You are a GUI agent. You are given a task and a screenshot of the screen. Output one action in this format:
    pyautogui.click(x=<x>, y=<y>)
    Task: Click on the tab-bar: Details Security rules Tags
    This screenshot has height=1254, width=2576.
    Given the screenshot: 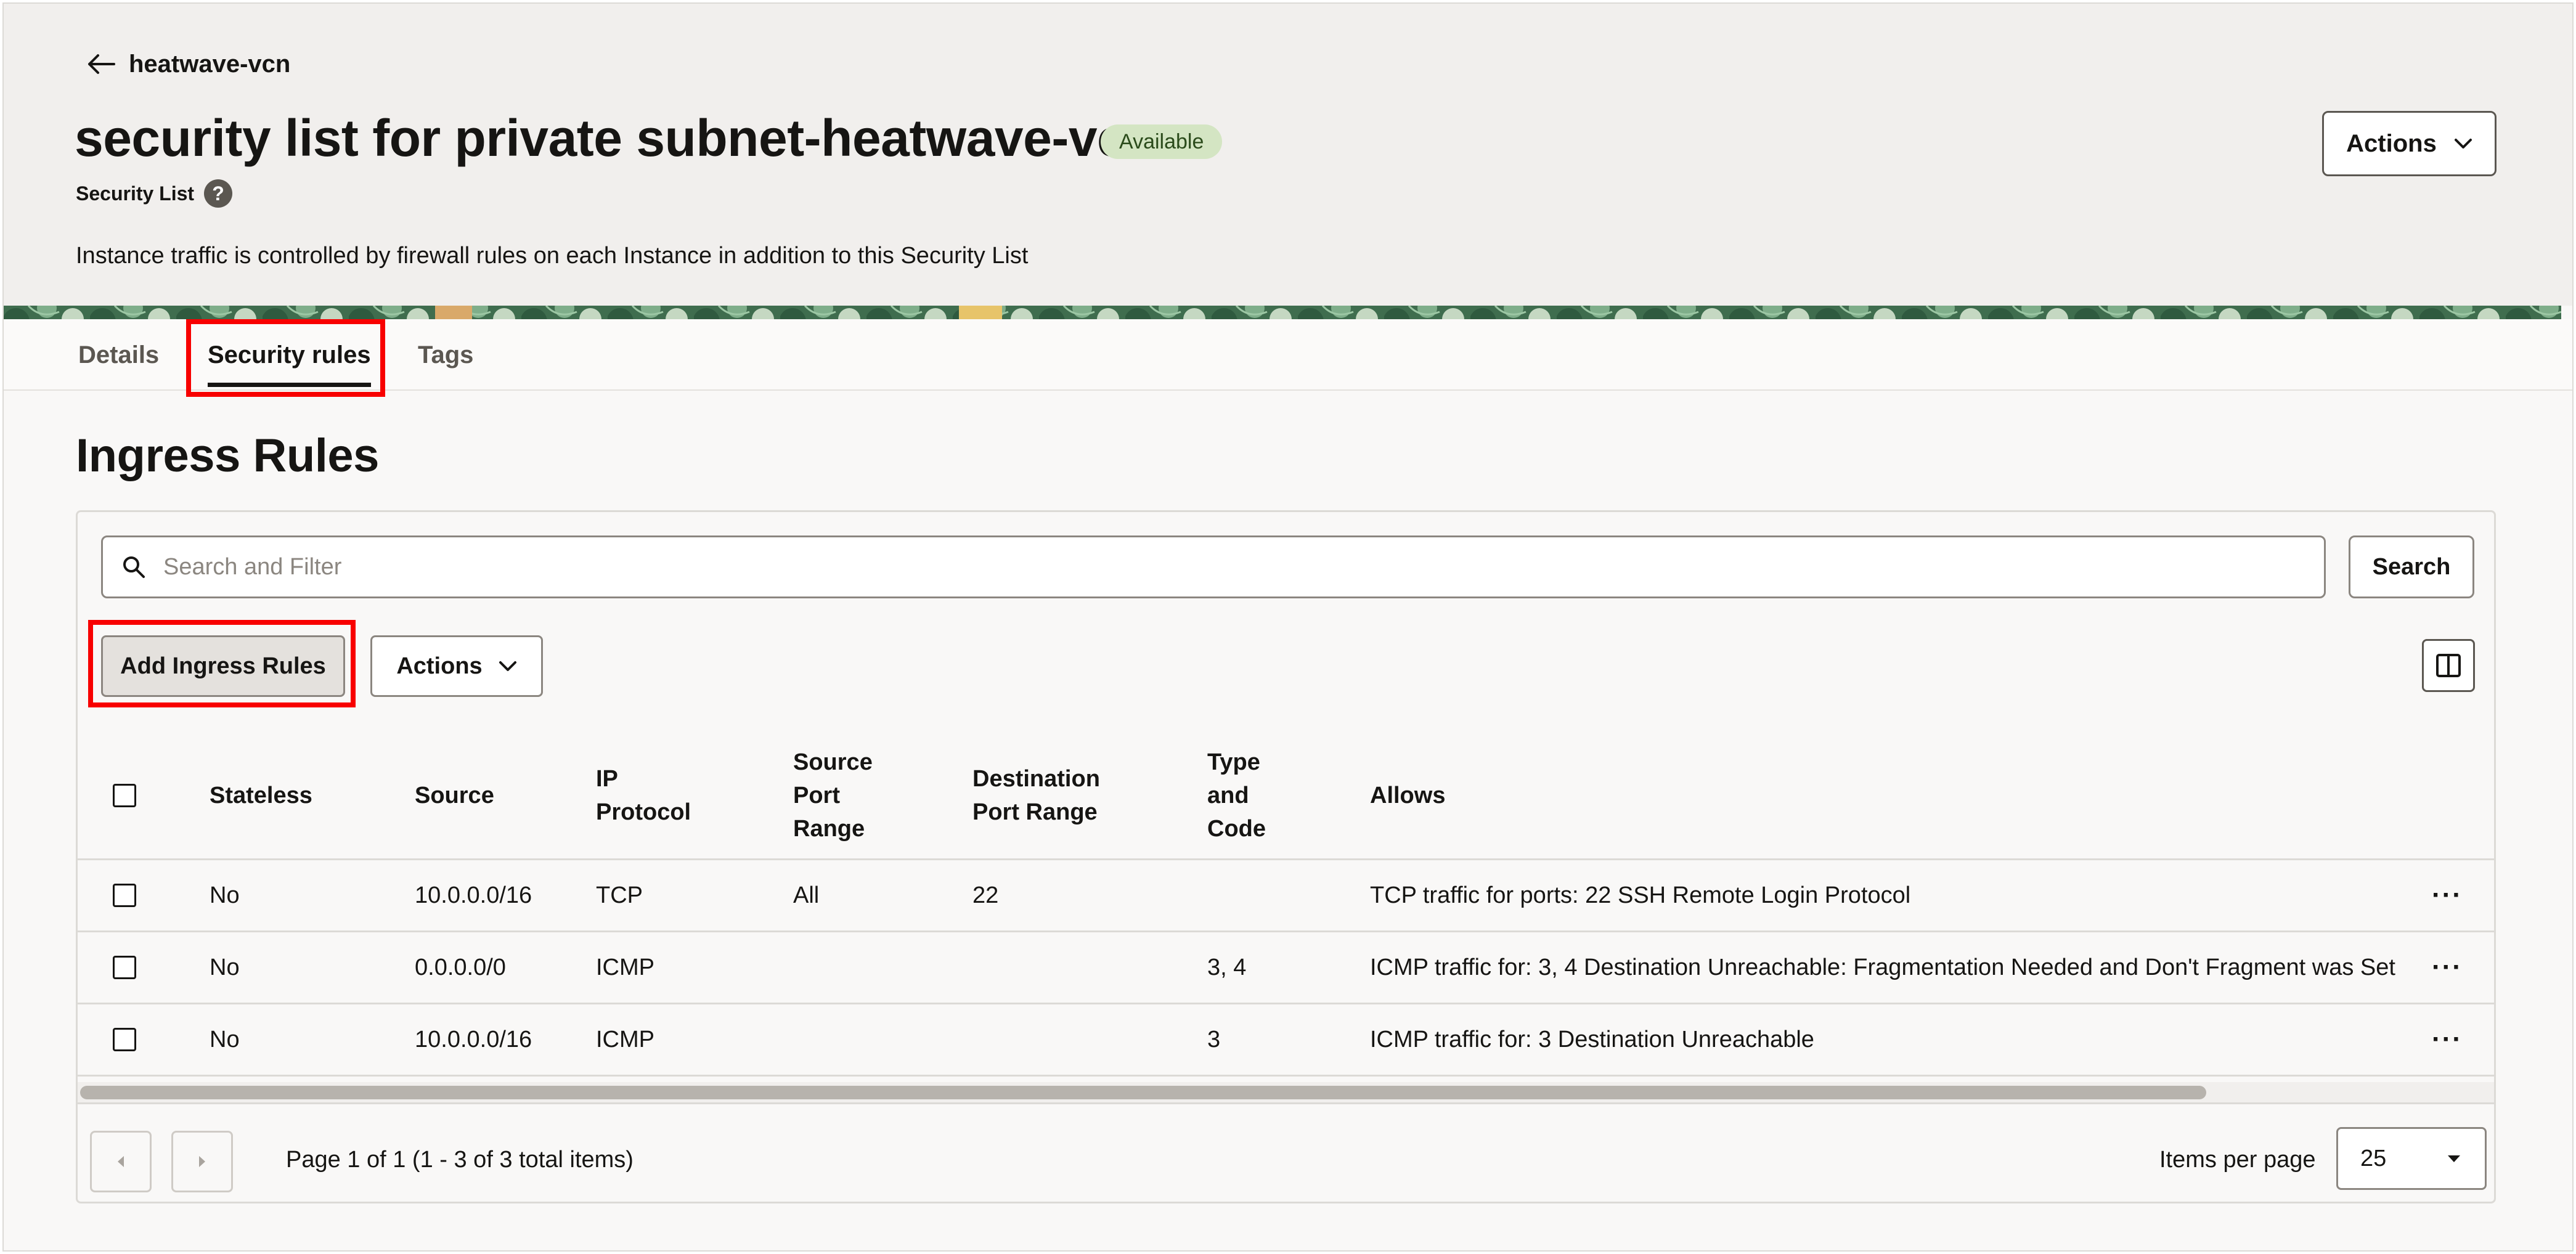 What is the action you would take?
    pyautogui.click(x=1288, y=355)
    